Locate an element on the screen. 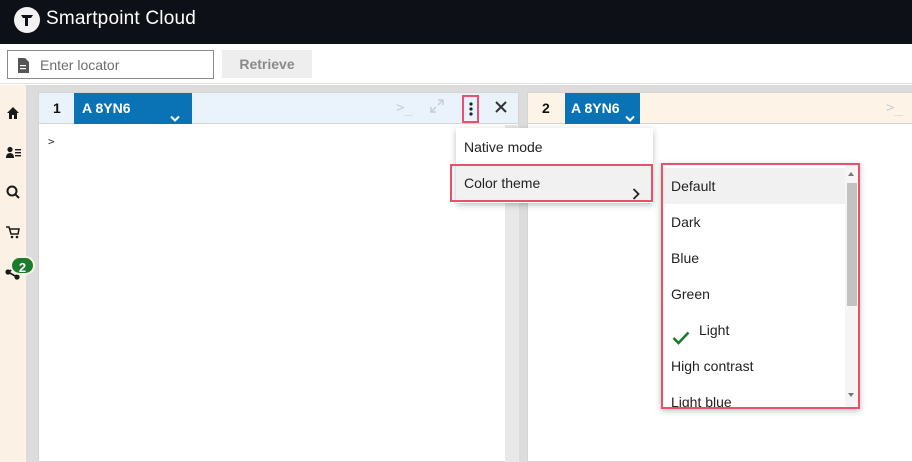 The height and width of the screenshot is (462, 912). theme-option-green: Green is located at coordinates (754, 294).